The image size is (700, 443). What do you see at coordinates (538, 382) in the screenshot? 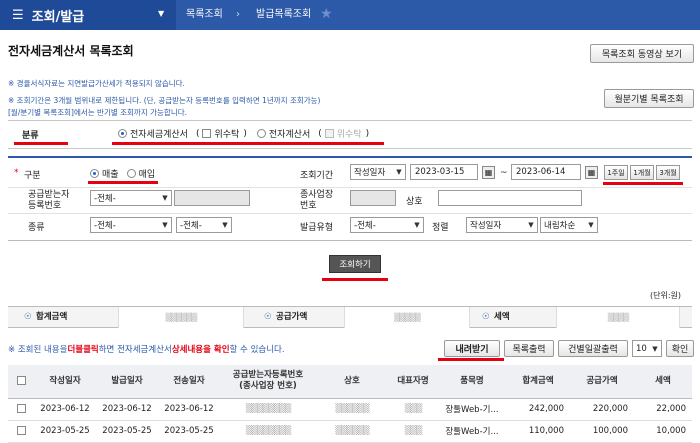
I see `col-header: 합계금액` at bounding box center [538, 382].